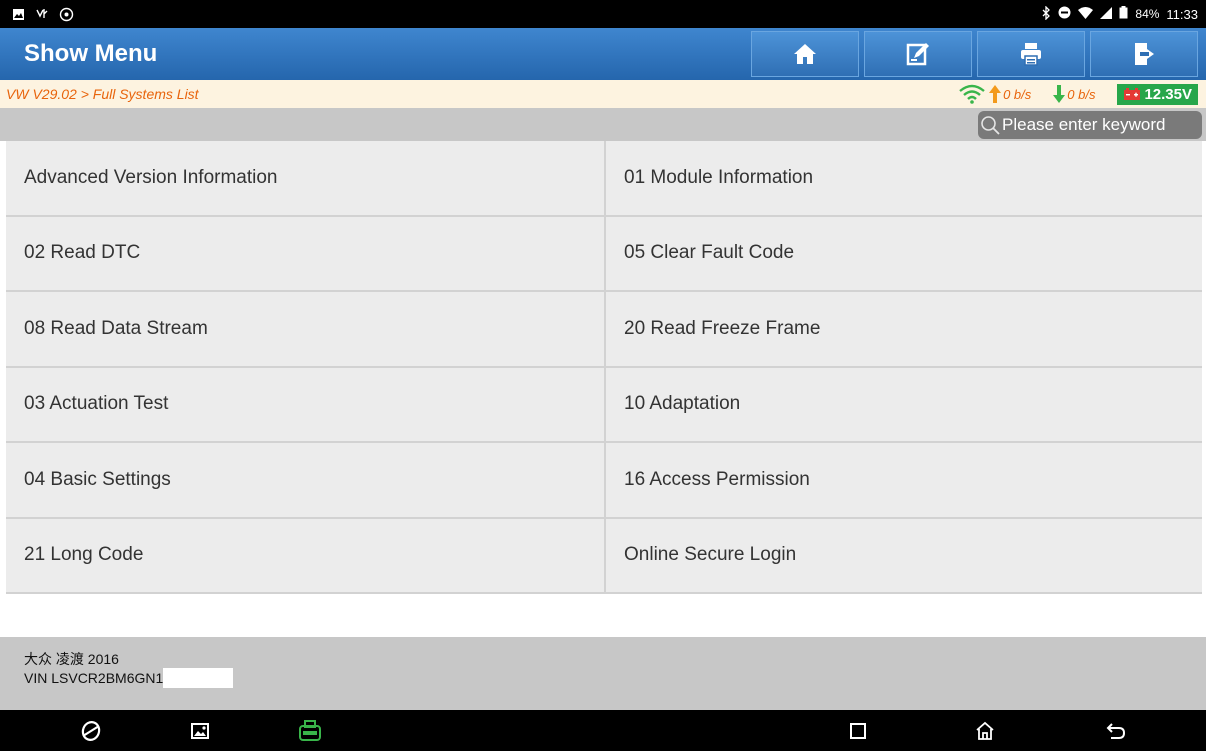 This screenshot has height=751, width=1206. I want to click on app-header: Show Menu, so click(603, 54).